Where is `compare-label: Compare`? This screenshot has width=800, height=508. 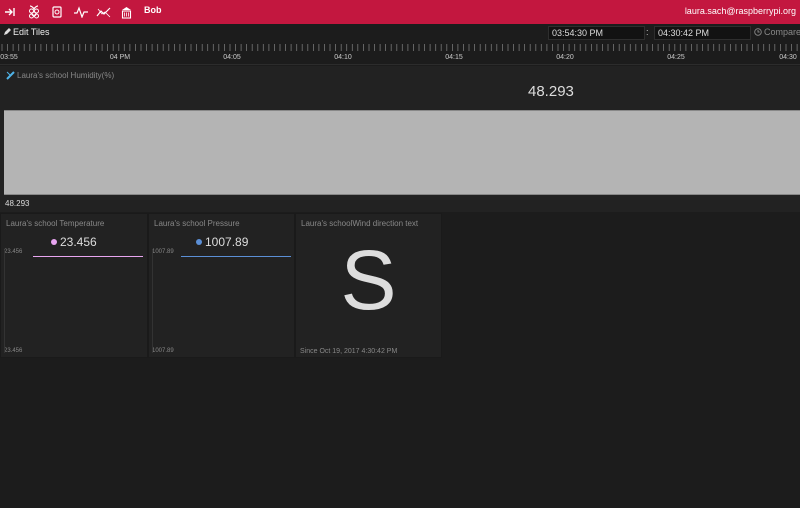
compare-label: Compare is located at coordinates (782, 32).